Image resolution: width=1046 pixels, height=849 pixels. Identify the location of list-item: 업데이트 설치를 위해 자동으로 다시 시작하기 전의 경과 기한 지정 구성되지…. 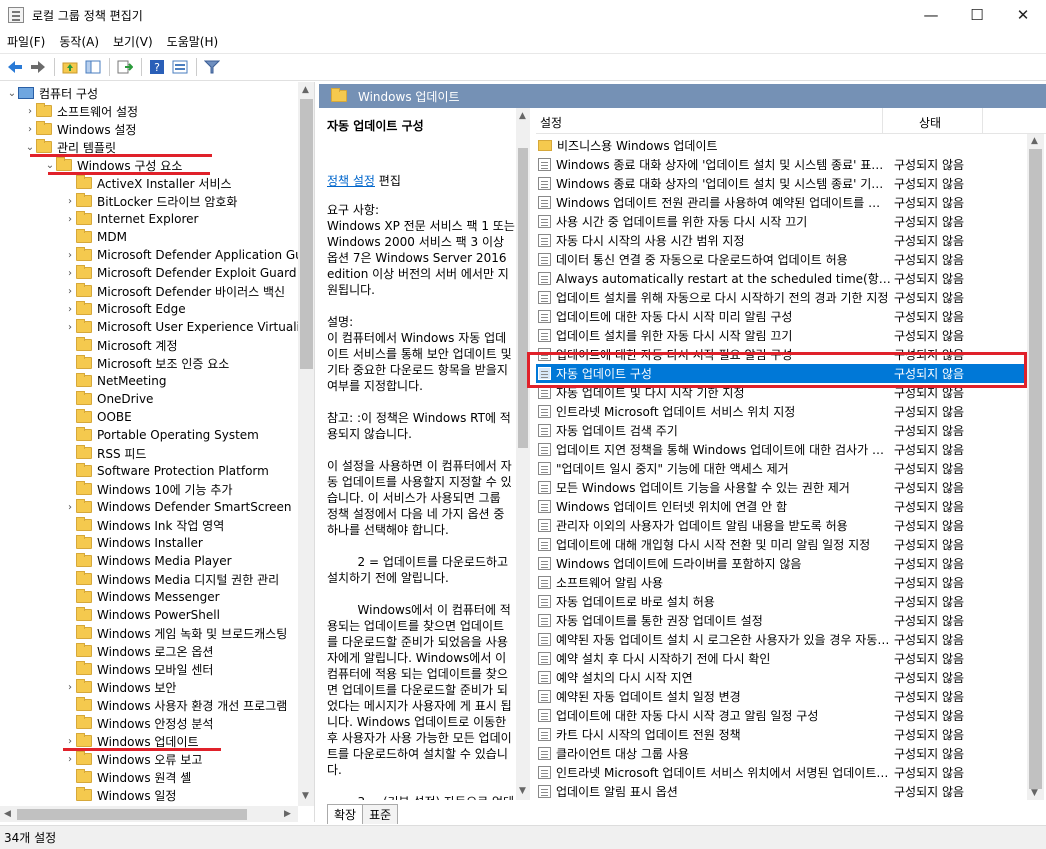
(780, 297).